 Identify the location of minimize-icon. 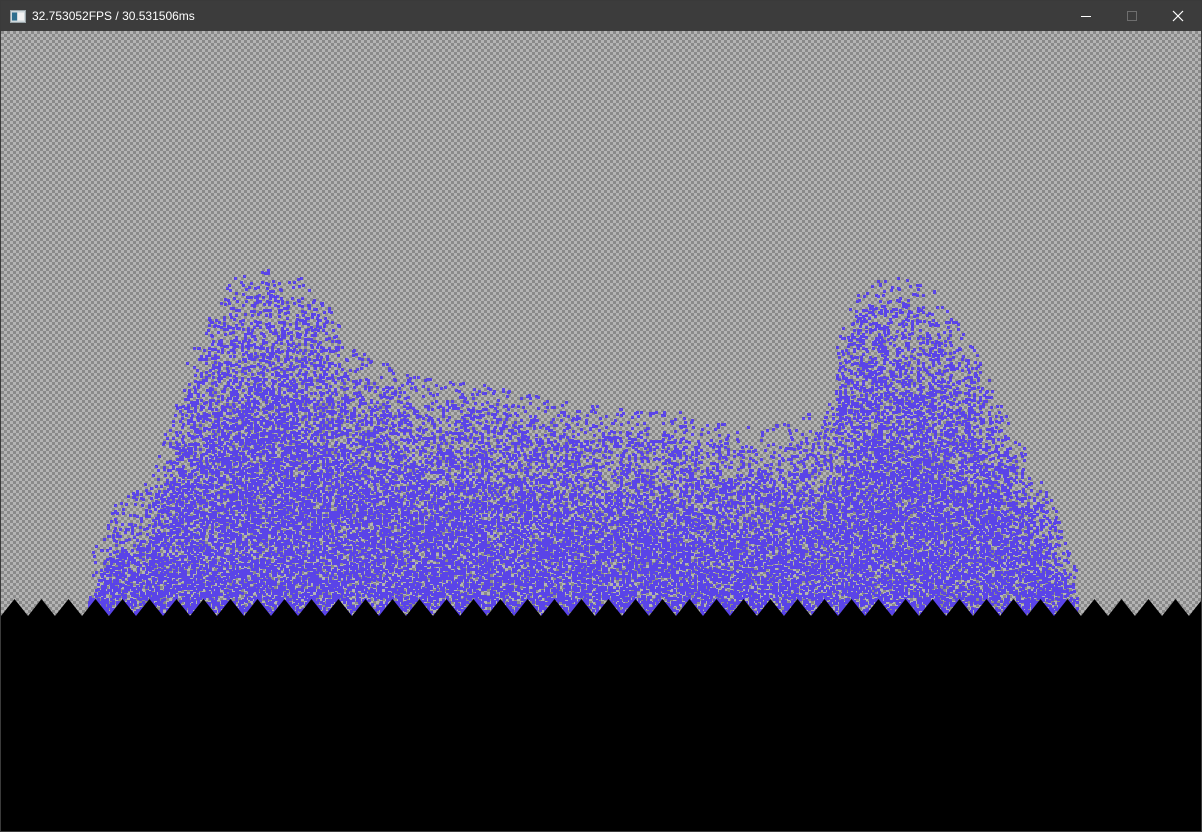
(1086, 16).